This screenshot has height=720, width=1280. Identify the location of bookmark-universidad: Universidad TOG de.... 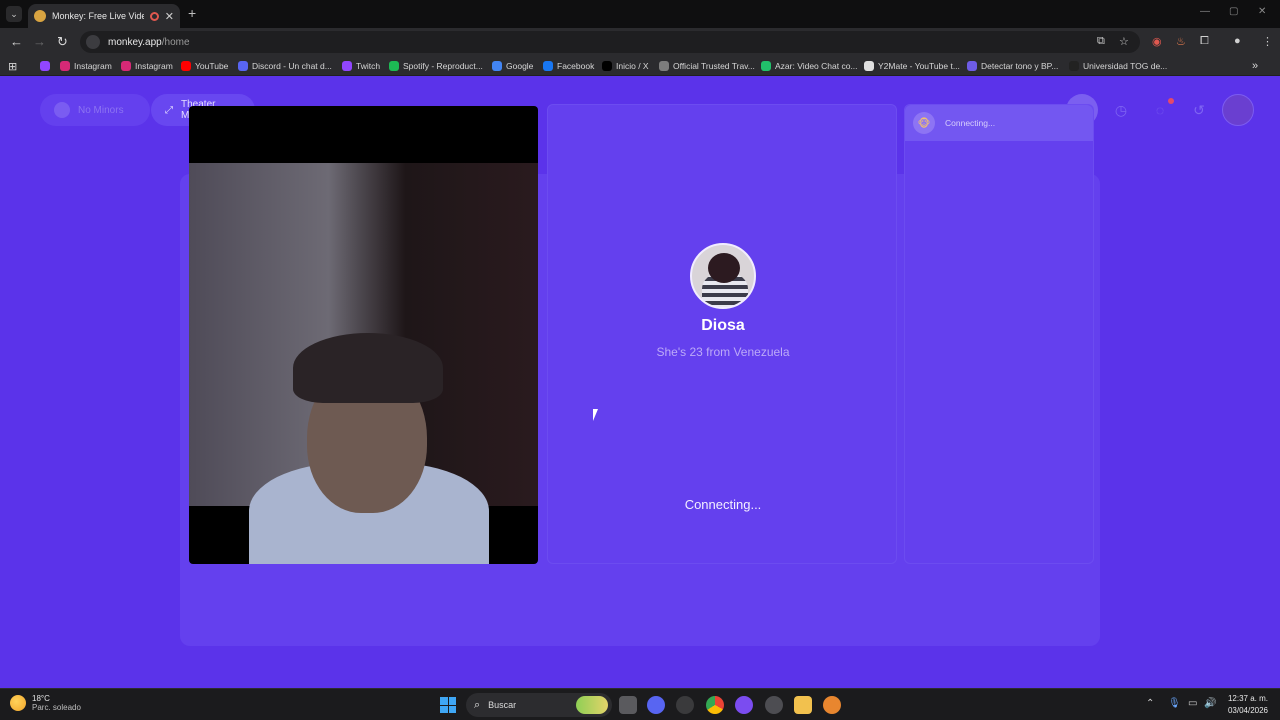
(1118, 66).